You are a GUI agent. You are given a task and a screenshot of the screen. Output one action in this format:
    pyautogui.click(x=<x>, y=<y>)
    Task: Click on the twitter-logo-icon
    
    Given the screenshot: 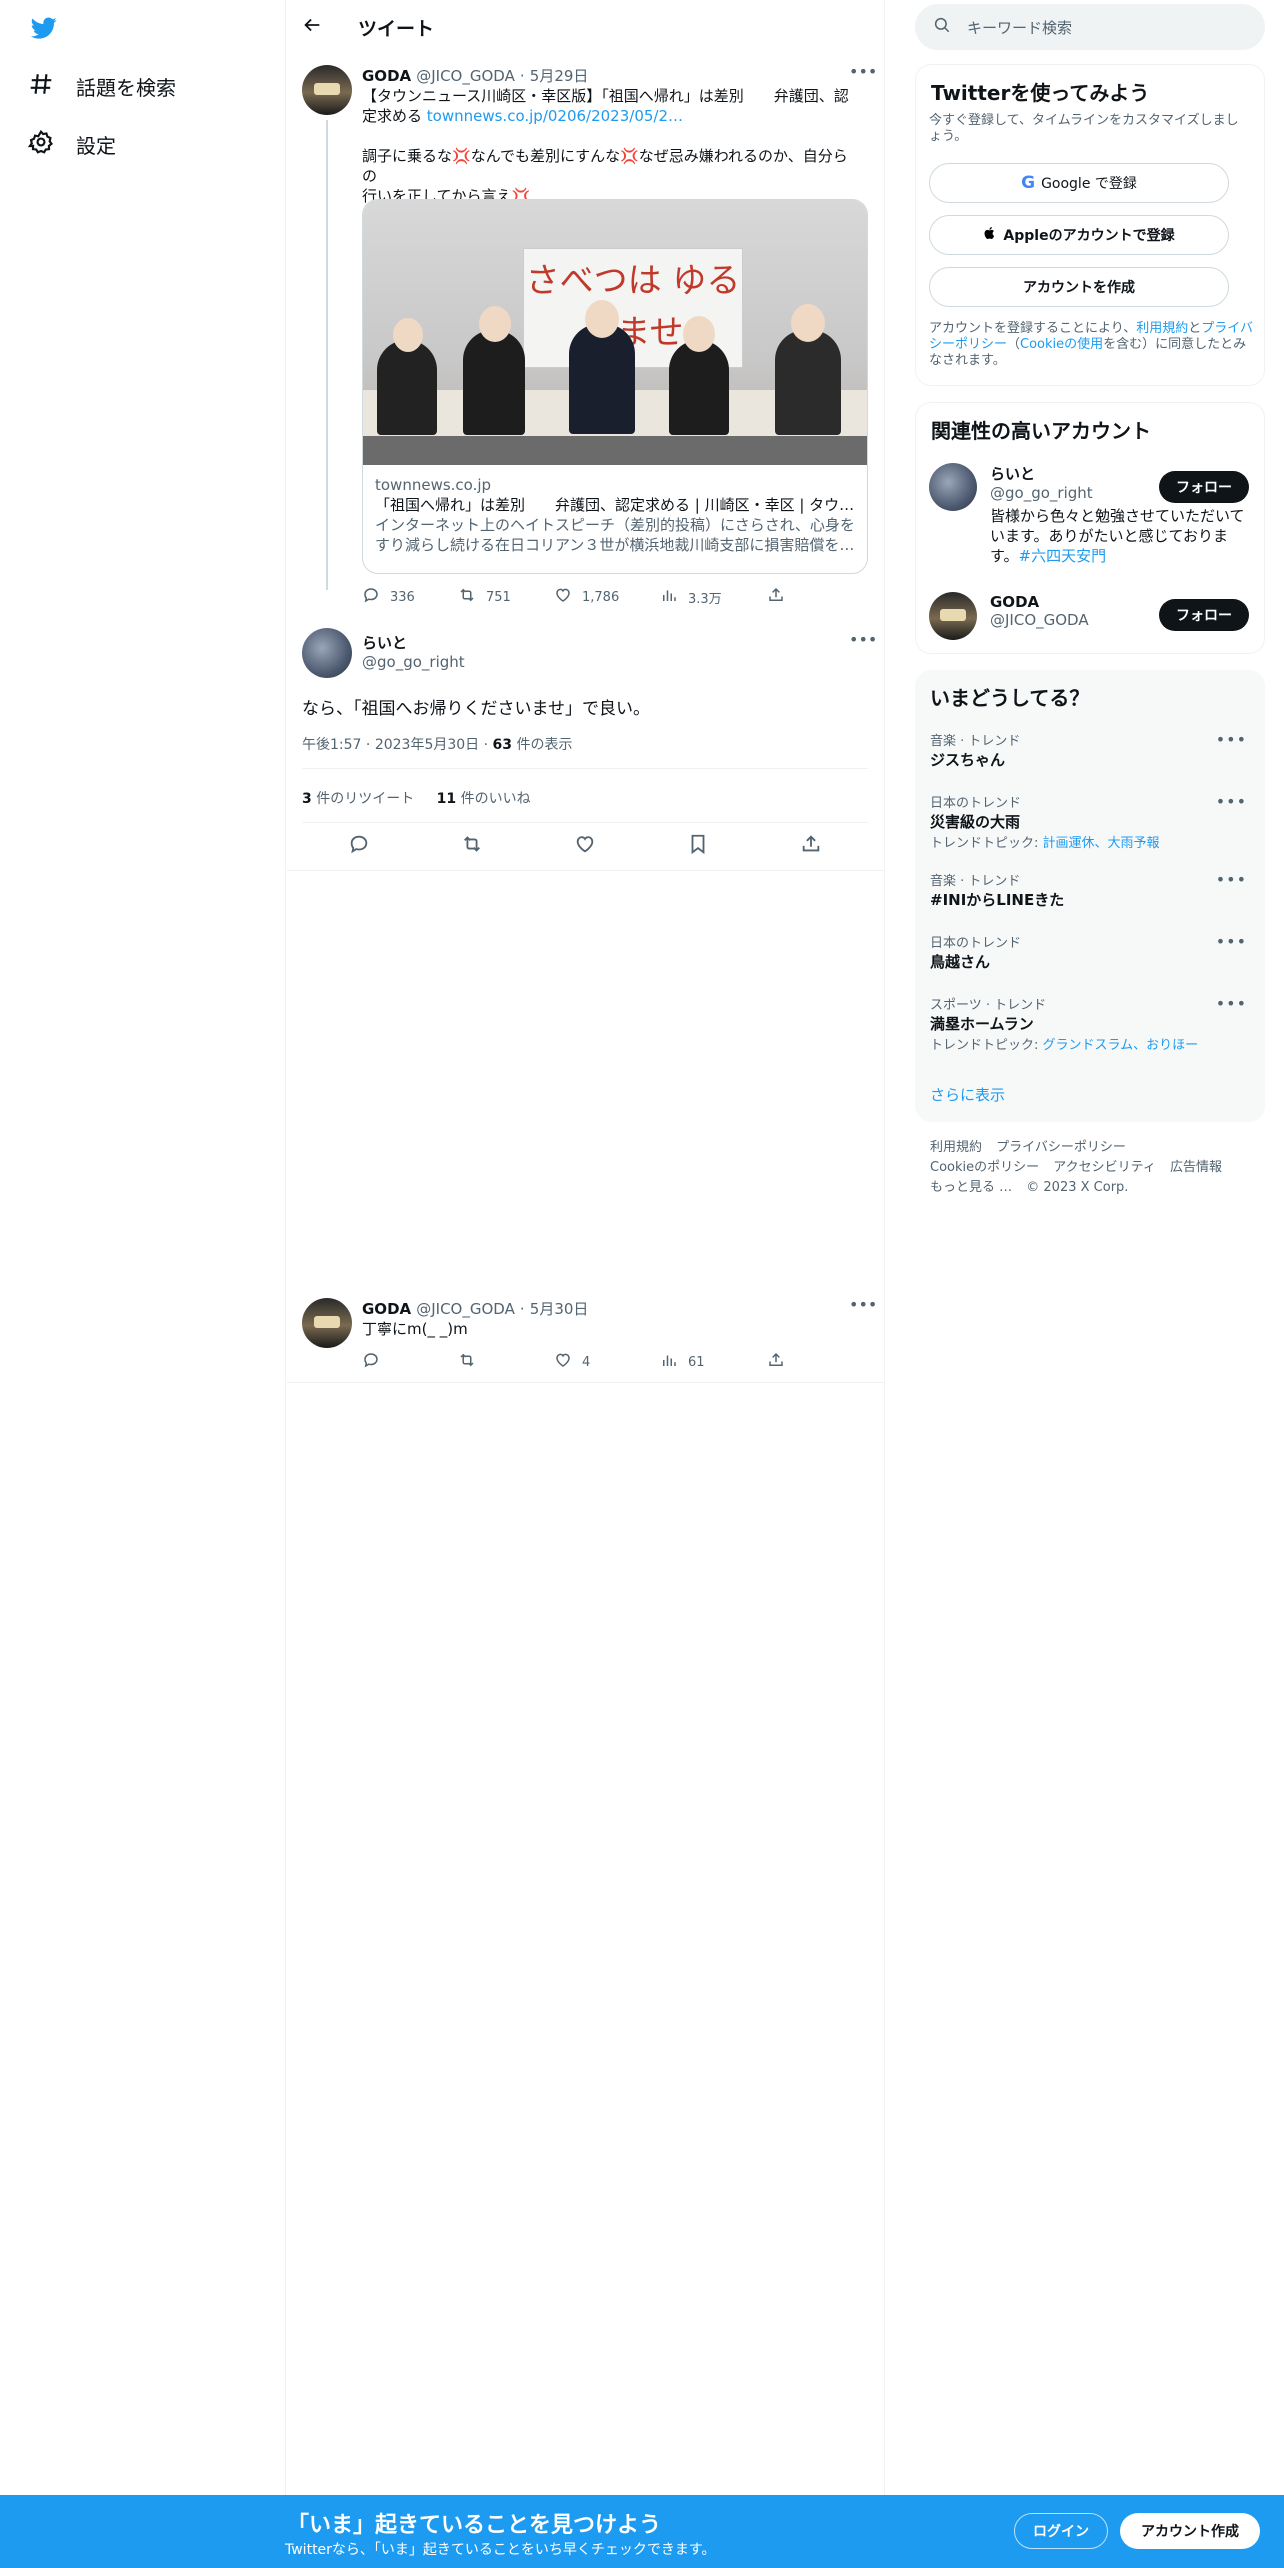 What is the action you would take?
    pyautogui.click(x=44, y=30)
    